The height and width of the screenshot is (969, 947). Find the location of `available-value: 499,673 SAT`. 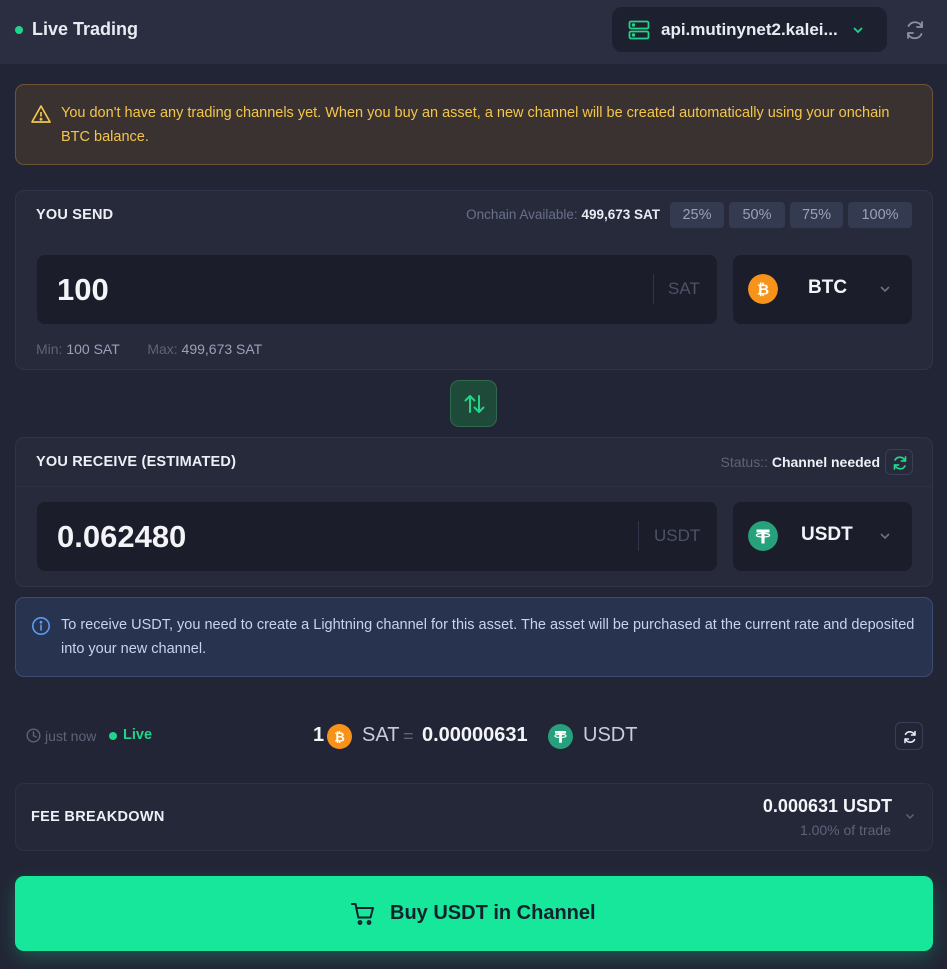

available-value: 499,673 SAT is located at coordinates (620, 214).